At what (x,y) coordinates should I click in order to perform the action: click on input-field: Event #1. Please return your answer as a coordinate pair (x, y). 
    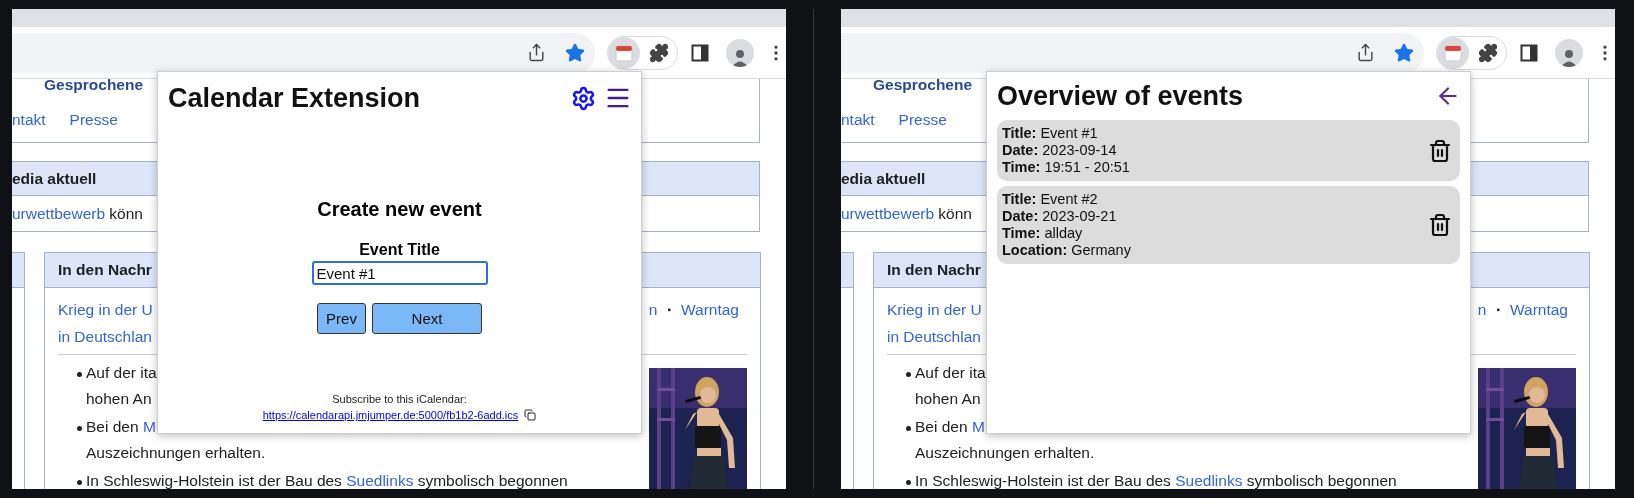
    Looking at the image, I should click on (399, 273).